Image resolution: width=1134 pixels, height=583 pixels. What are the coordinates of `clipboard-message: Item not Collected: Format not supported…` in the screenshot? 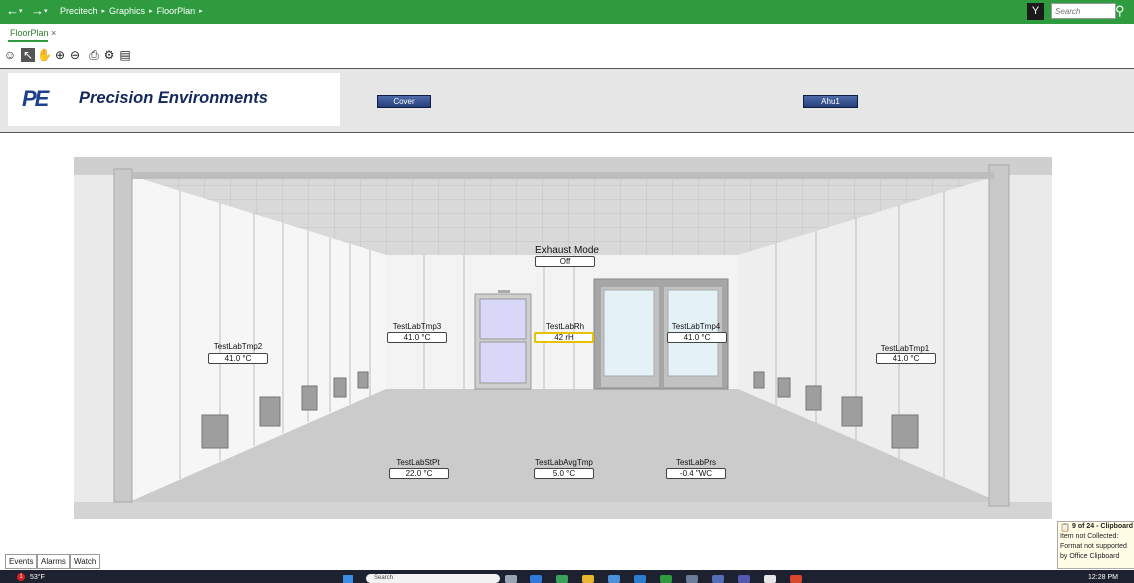 It's located at (1093, 546).